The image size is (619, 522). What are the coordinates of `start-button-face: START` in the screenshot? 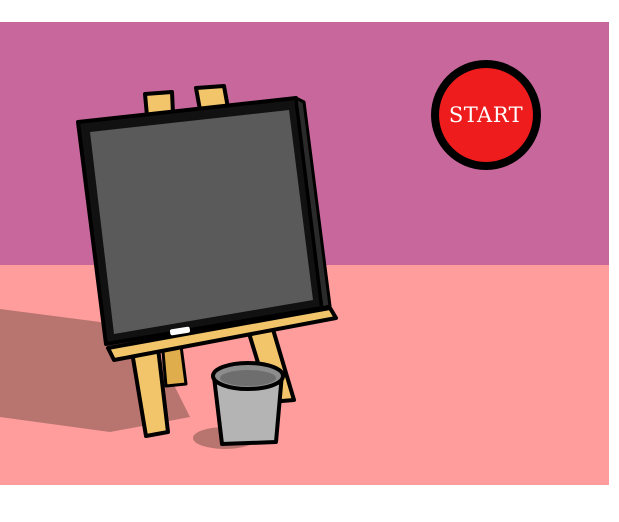 It's located at (486, 115).